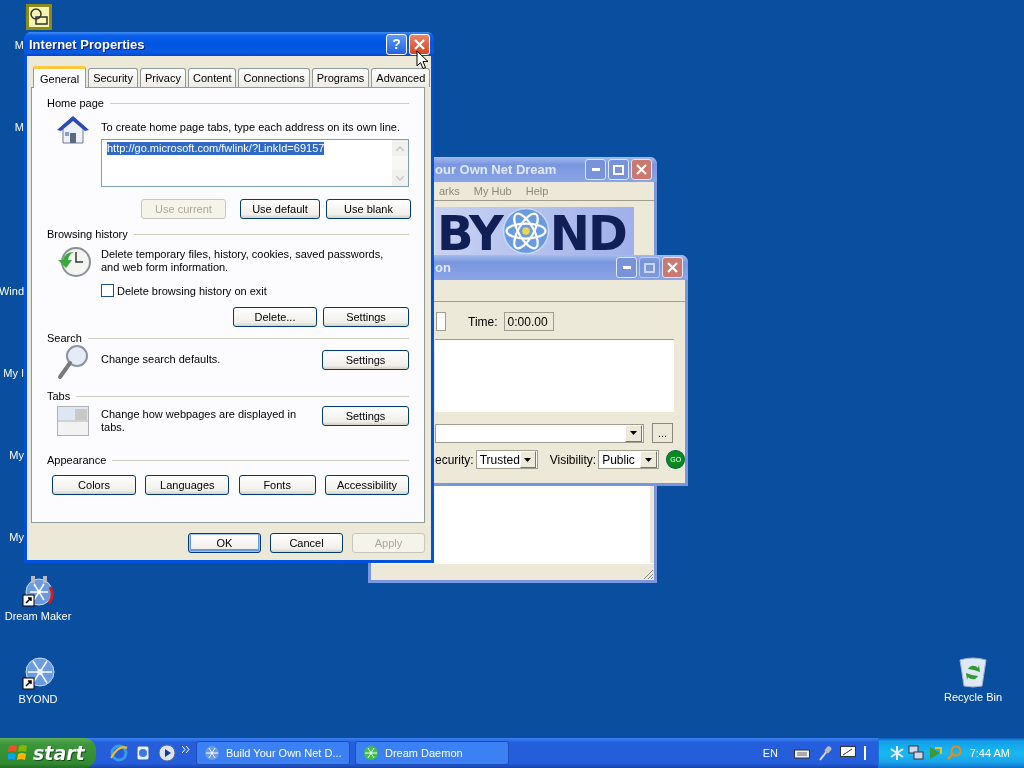 The height and width of the screenshot is (768, 1024). Describe the element at coordinates (422, 60) in the screenshot. I see `mouse-cursor-icon` at that location.